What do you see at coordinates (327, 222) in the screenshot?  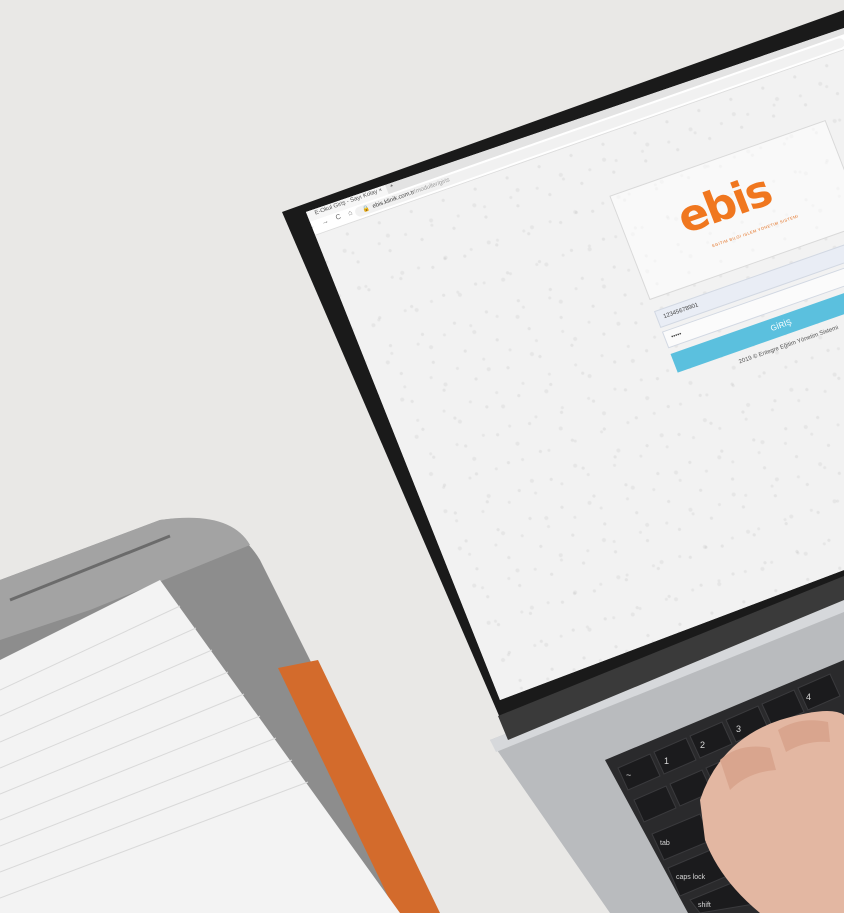 I see `forward-arrow-icon: →` at bounding box center [327, 222].